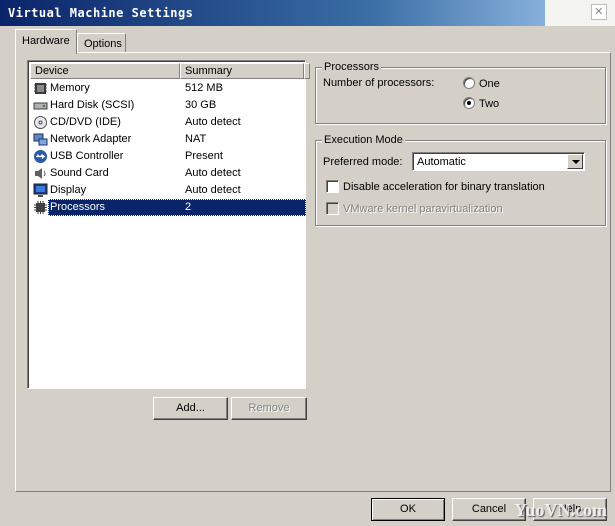 The image size is (615, 526). I want to click on device-name: Hard Disk (SCSI), so click(92, 105).